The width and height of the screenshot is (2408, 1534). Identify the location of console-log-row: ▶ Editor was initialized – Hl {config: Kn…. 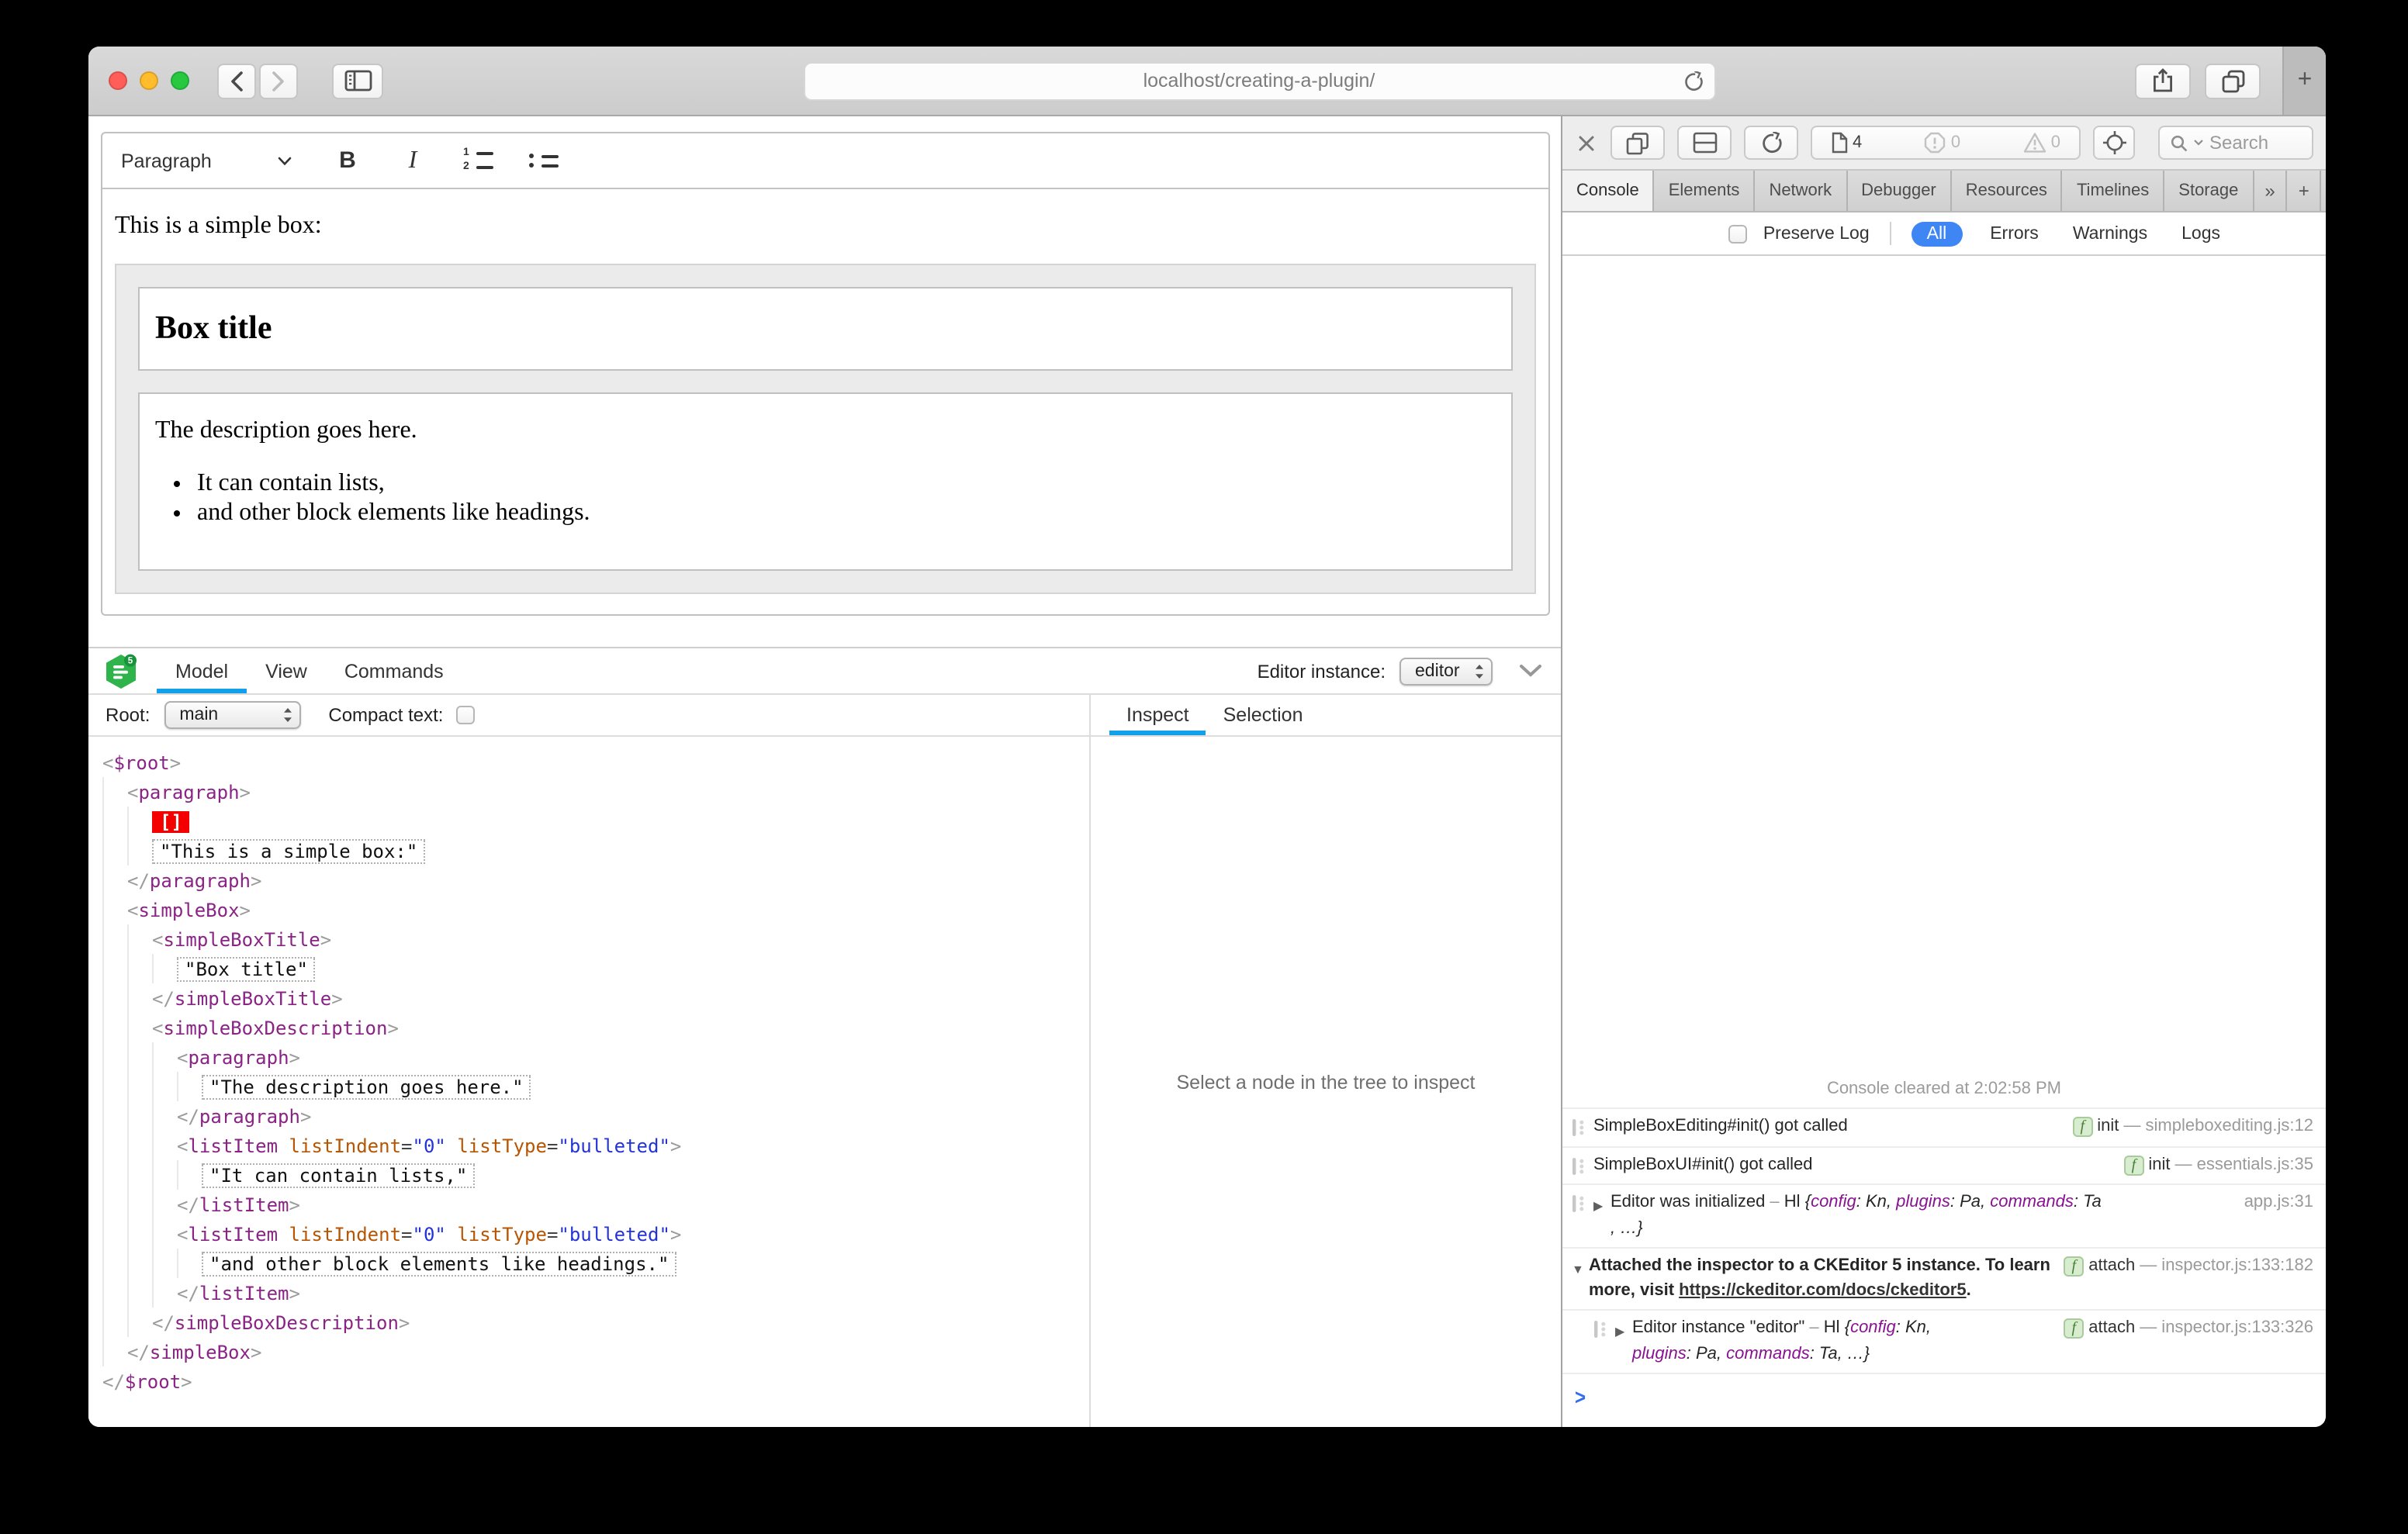
(1944, 1215).